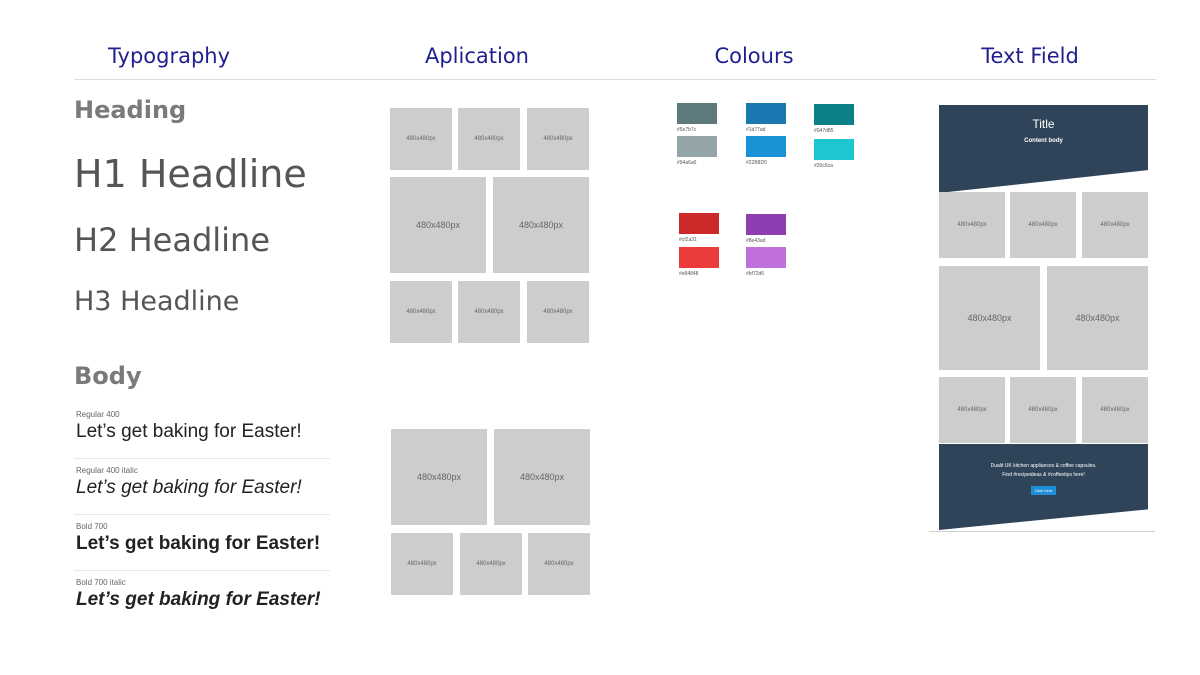 The image size is (1200, 675). Describe the element at coordinates (1043, 490) in the screenshot. I see `click-here-button: Click here` at that location.